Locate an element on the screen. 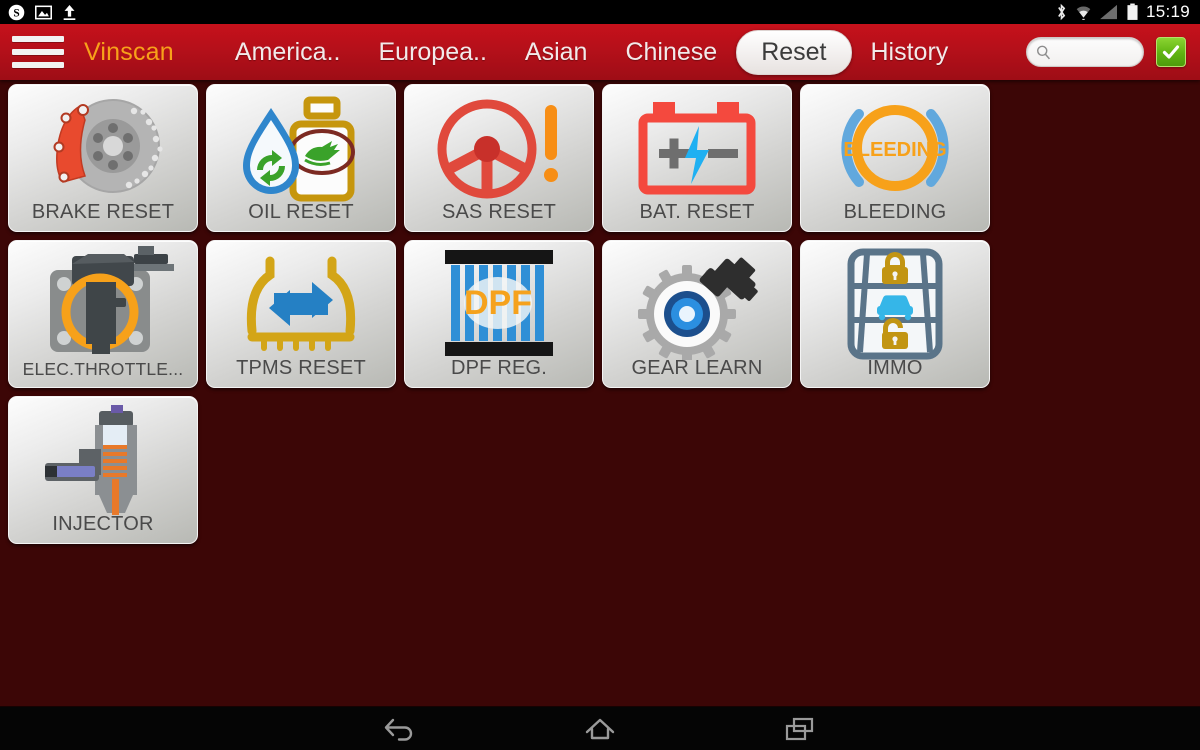 Image resolution: width=1200 pixels, height=750 pixels. skype-icon: S is located at coordinates (16, 12).